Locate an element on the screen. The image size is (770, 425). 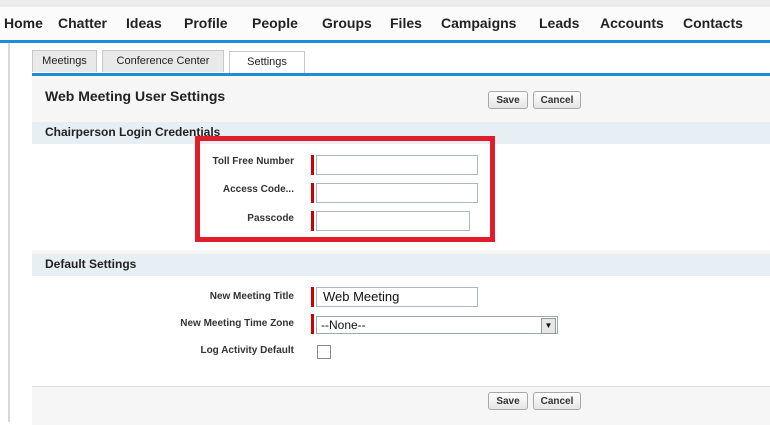
tab-meetings: Meetings is located at coordinates (64, 61).